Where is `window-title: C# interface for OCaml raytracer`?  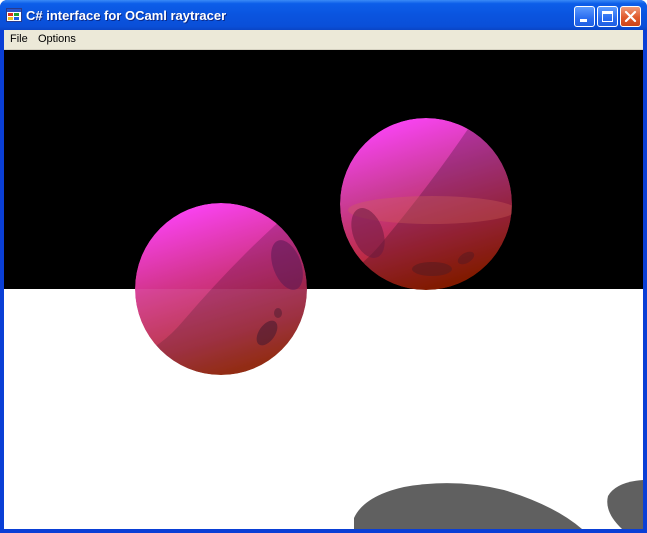
window-title: C# interface for OCaml raytracer is located at coordinates (126, 15).